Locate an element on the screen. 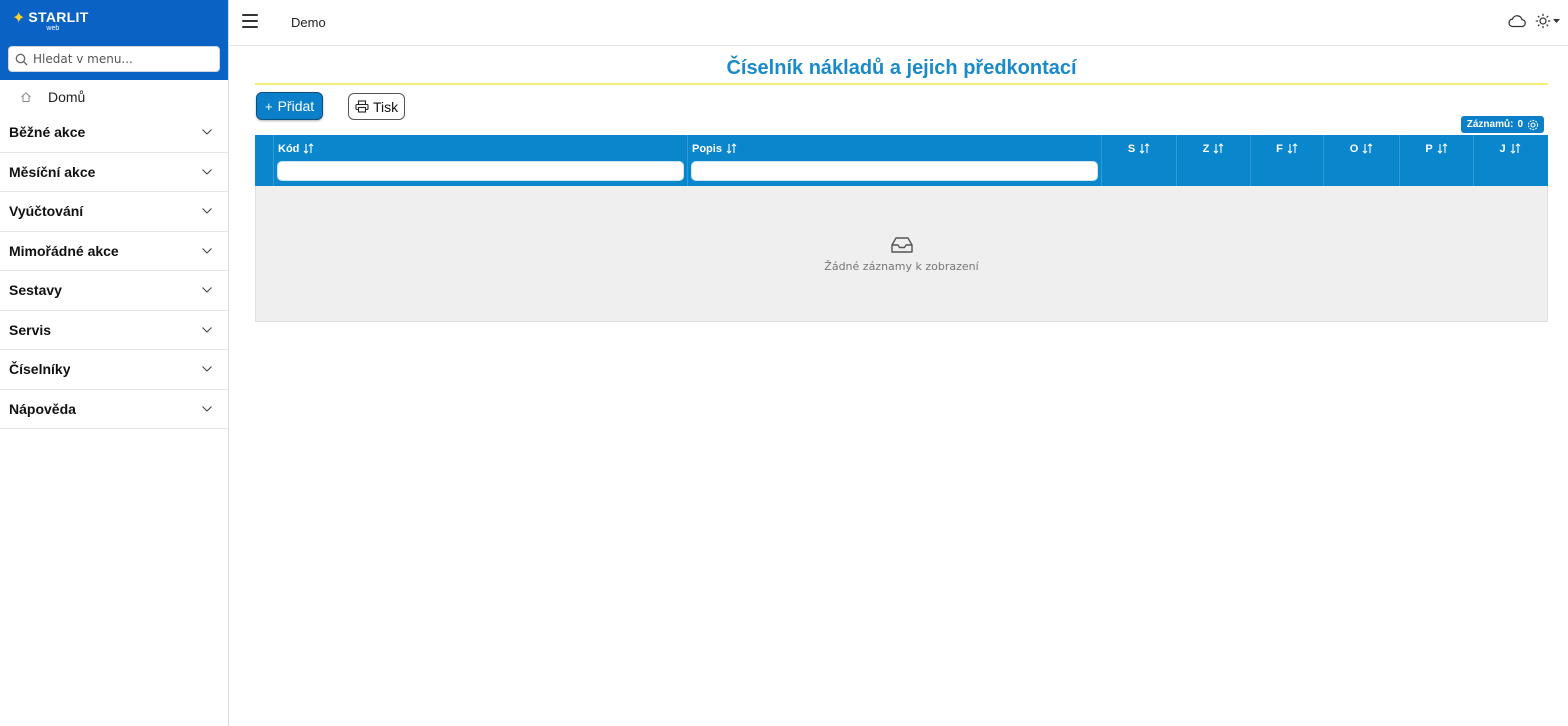 Image resolution: width=1568 pixels, height=726 pixels. print-button: Tisk is located at coordinates (377, 106).